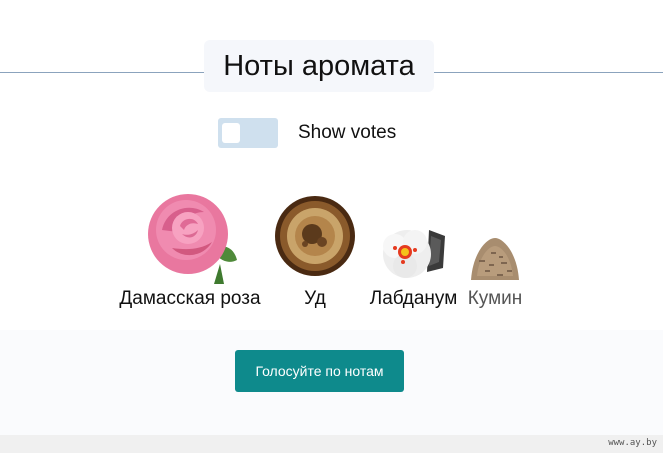 This screenshot has width=663, height=453. Describe the element at coordinates (331, 444) in the screenshot. I see `footer-strip` at that location.